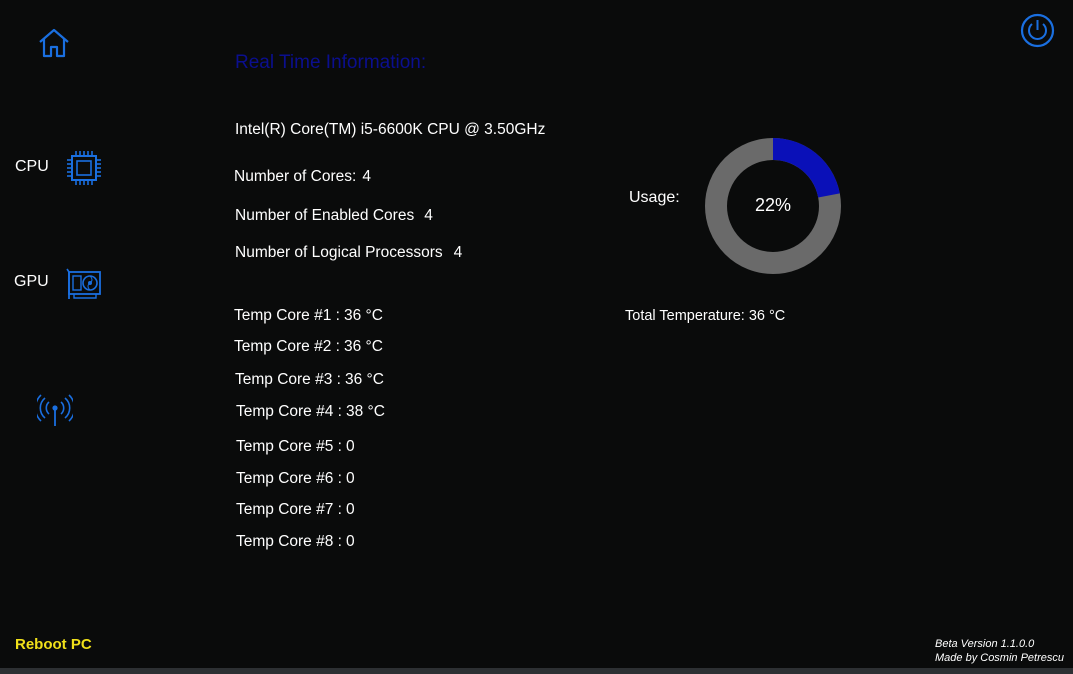 This screenshot has height=674, width=1073. Describe the element at coordinates (57, 284) in the screenshot. I see `sidebar-item-gpu: GPU` at that location.